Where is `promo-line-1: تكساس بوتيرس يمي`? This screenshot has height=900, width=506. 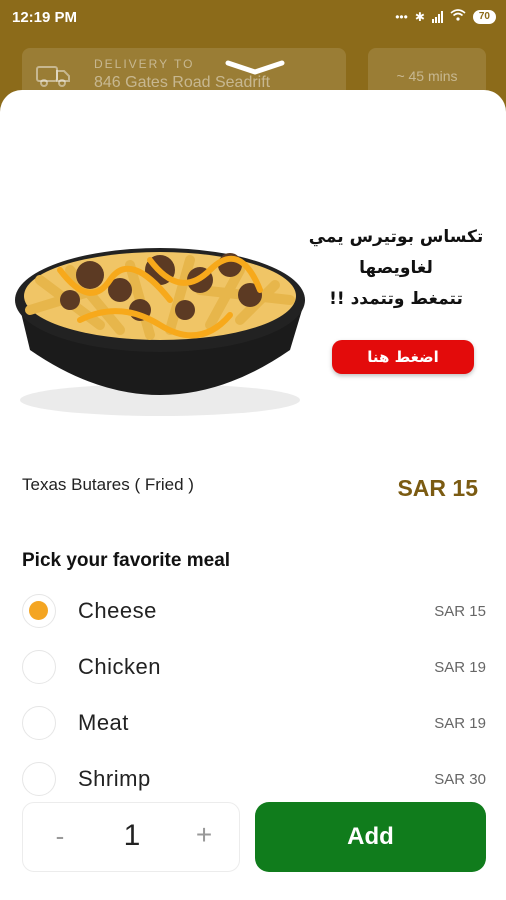 promo-line-1: تكساس بوتيرس يمي is located at coordinates (396, 237).